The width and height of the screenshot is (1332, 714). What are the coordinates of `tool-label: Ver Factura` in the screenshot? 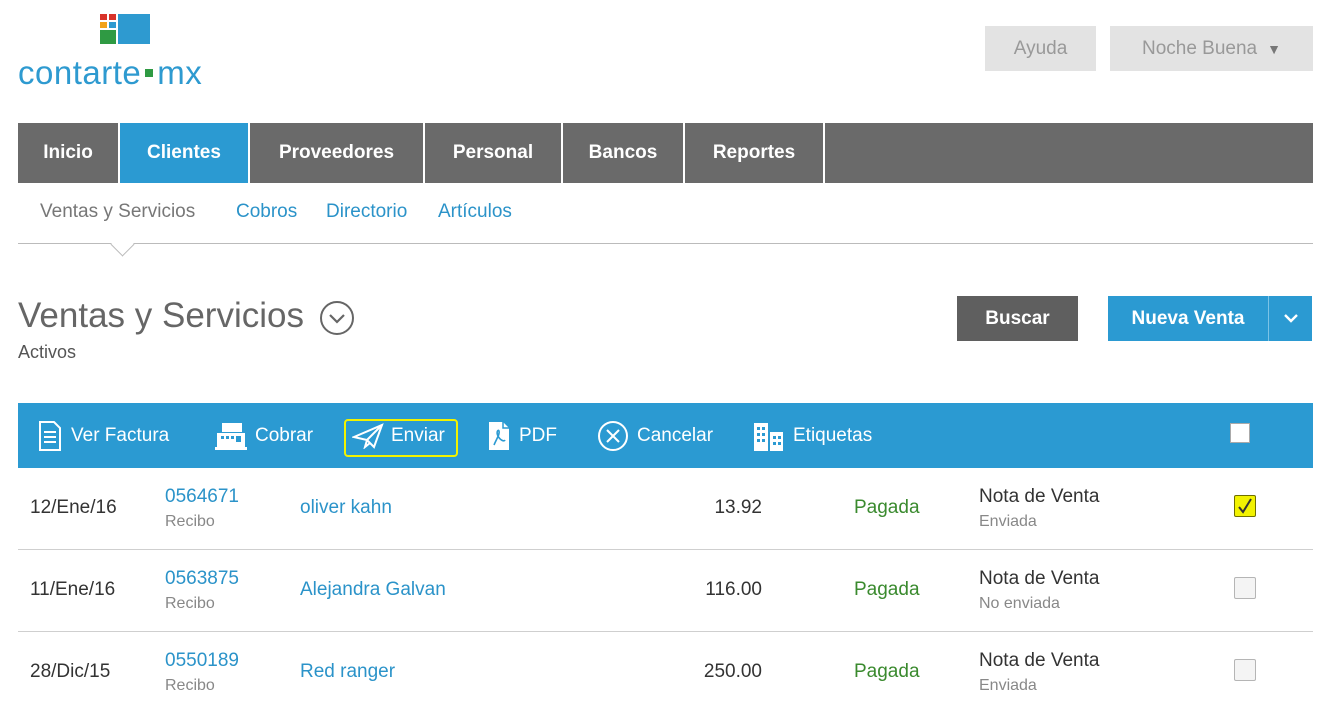 It's located at (120, 435).